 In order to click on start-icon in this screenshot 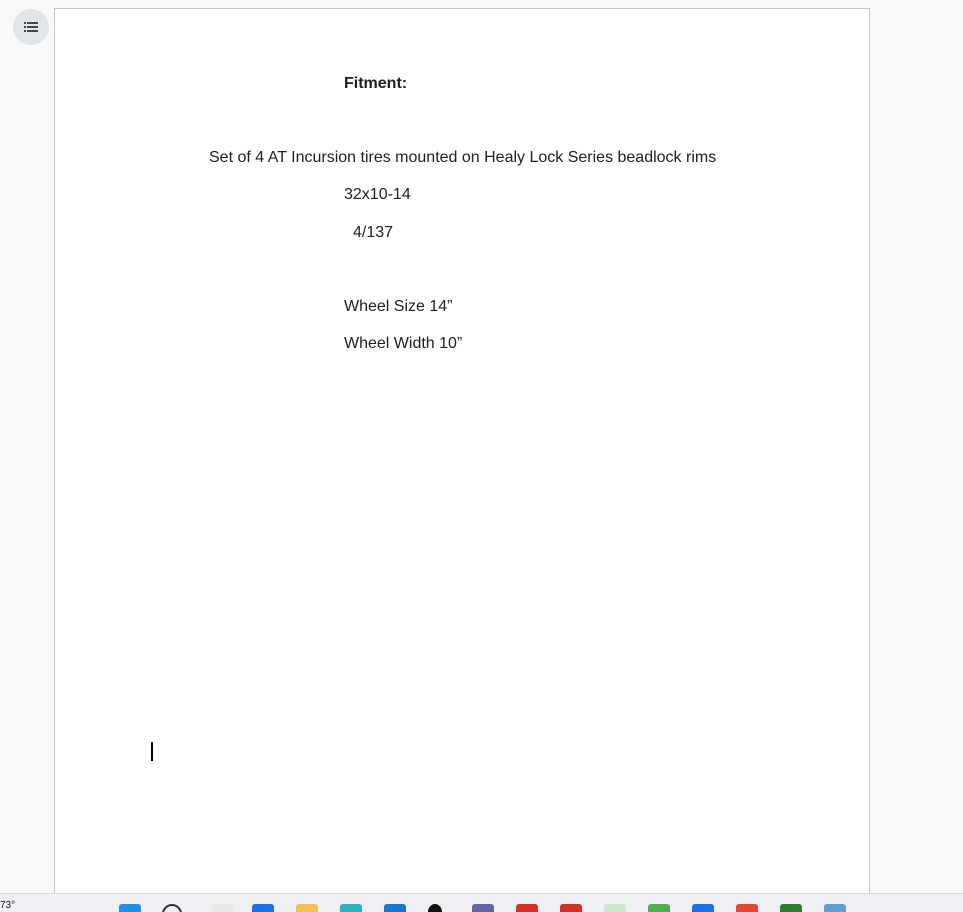, I will do `click(130, 908)`.